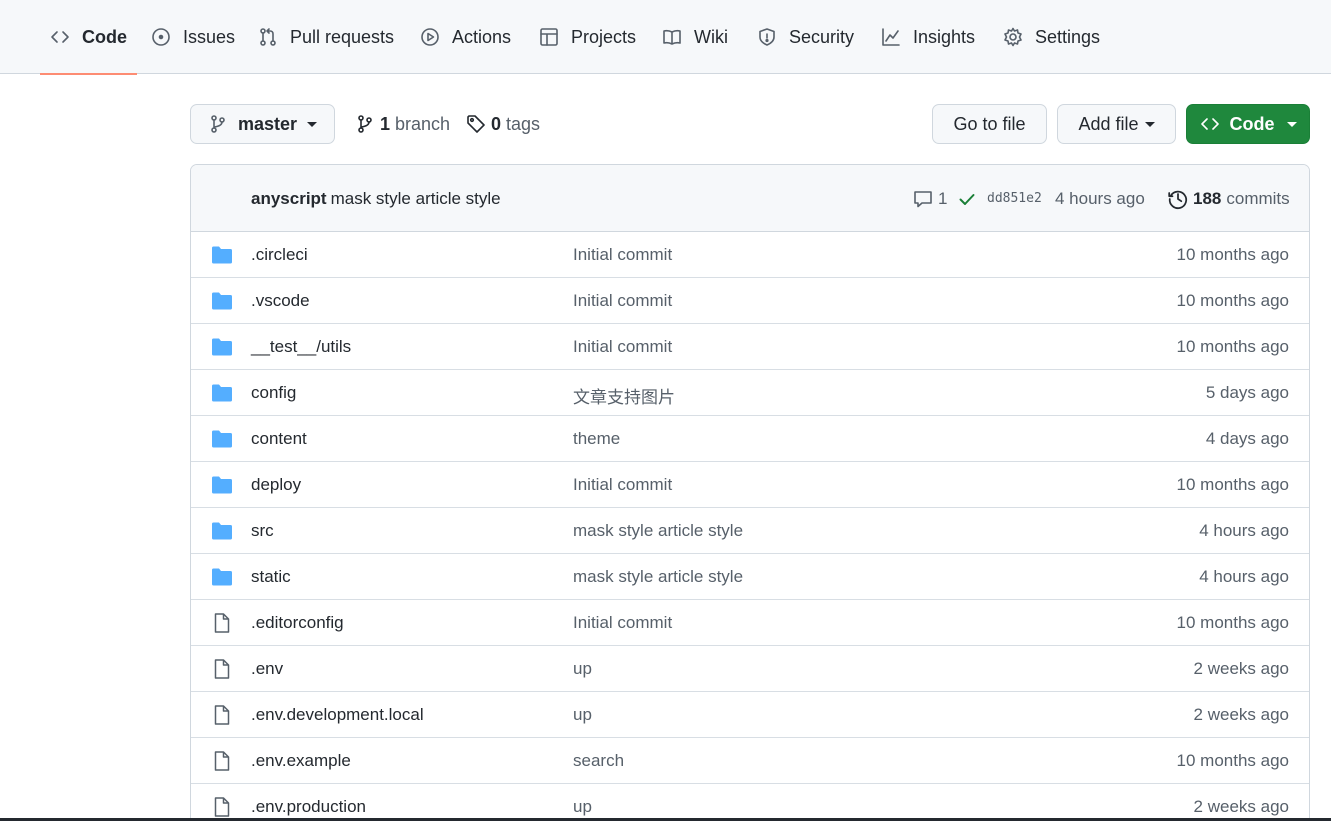 The image size is (1331, 821). What do you see at coordinates (923, 198) in the screenshot?
I see `comment-icon` at bounding box center [923, 198].